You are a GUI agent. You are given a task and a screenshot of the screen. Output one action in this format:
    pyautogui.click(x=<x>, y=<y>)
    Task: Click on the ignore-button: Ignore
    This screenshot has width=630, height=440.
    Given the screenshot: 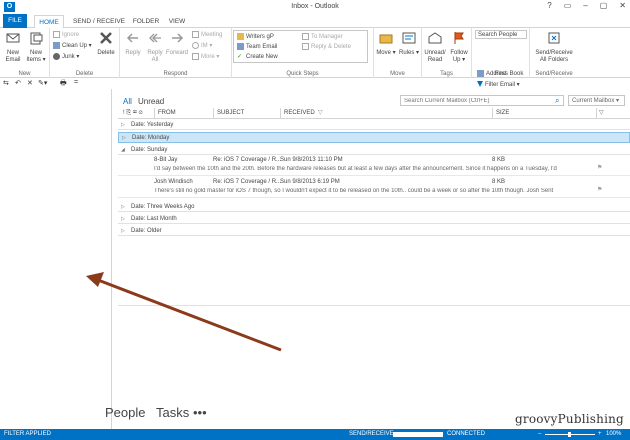 What is the action you would take?
    pyautogui.click(x=66, y=35)
    